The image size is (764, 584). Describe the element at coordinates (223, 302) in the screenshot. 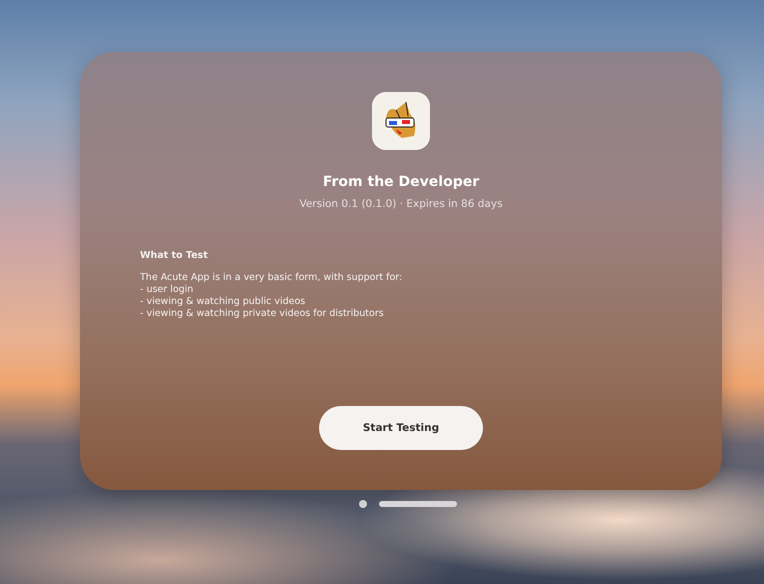

I see `list-item: - viewing & watching public videos` at that location.